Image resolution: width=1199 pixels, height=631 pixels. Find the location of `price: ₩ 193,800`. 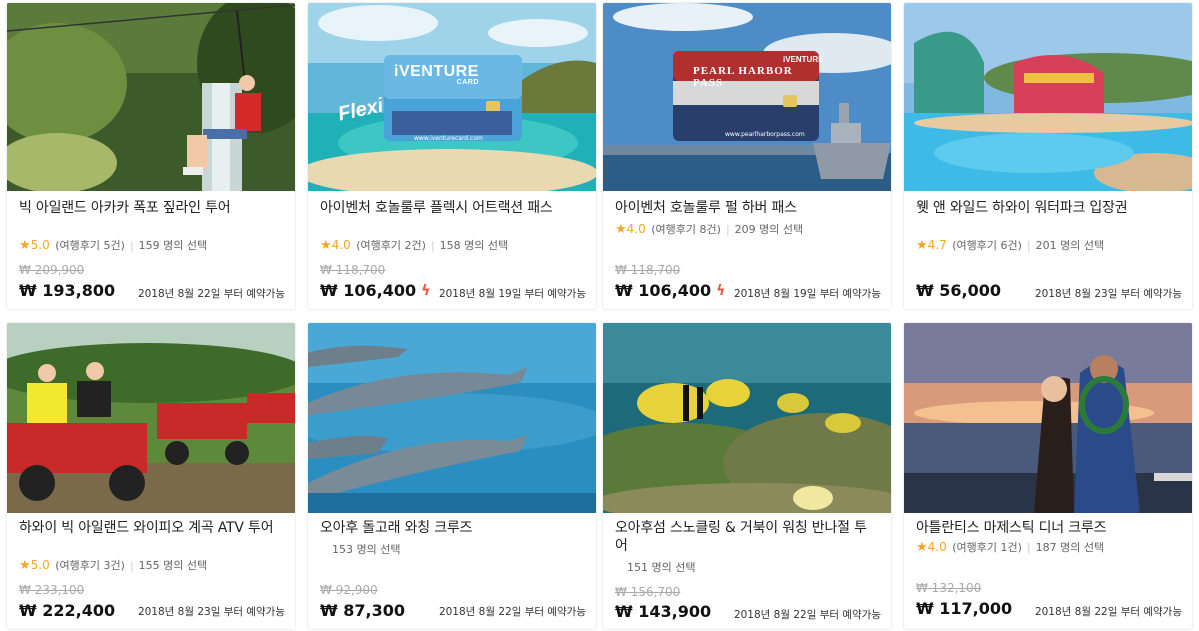

price: ₩ 193,800 is located at coordinates (69, 290).